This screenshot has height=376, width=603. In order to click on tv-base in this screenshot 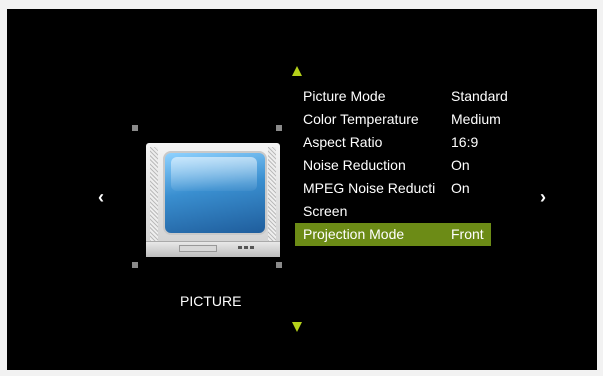, I will do `click(213, 249)`.